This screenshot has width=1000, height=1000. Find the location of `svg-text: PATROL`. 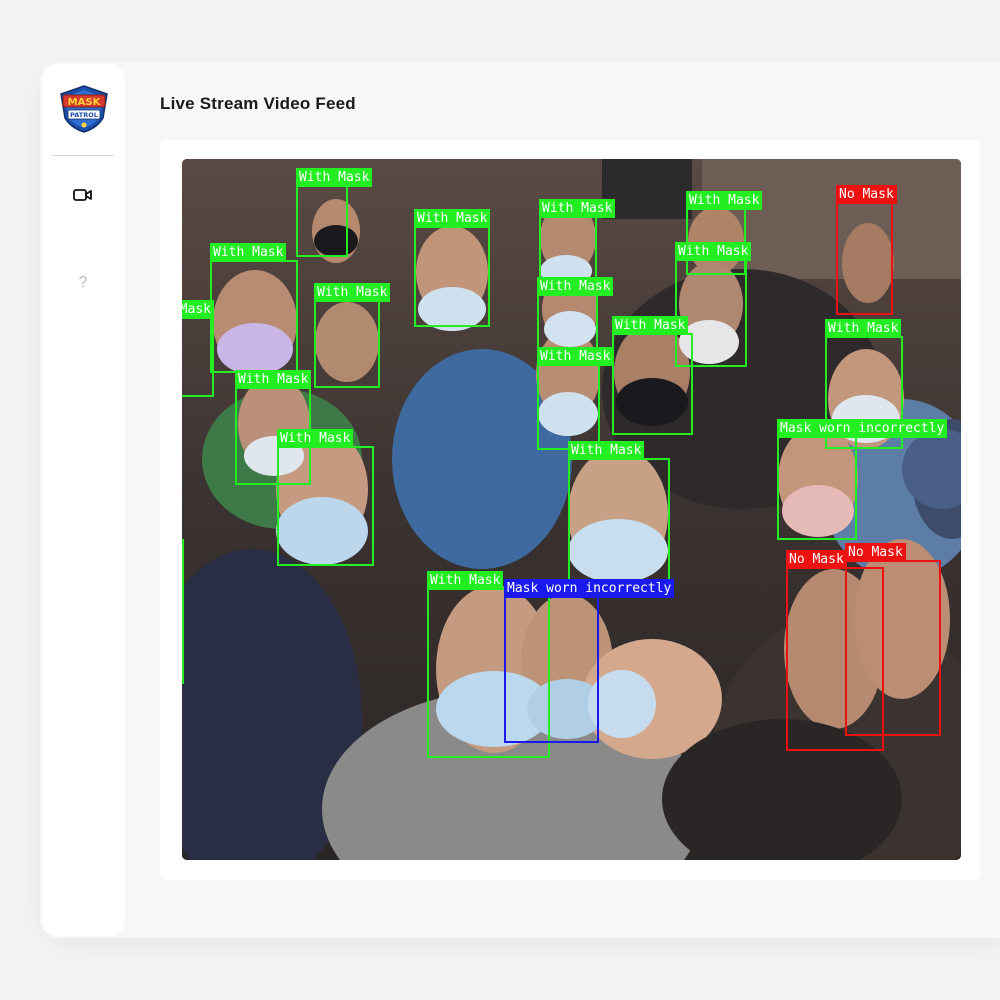

svg-text: PATROL is located at coordinates (84, 115).